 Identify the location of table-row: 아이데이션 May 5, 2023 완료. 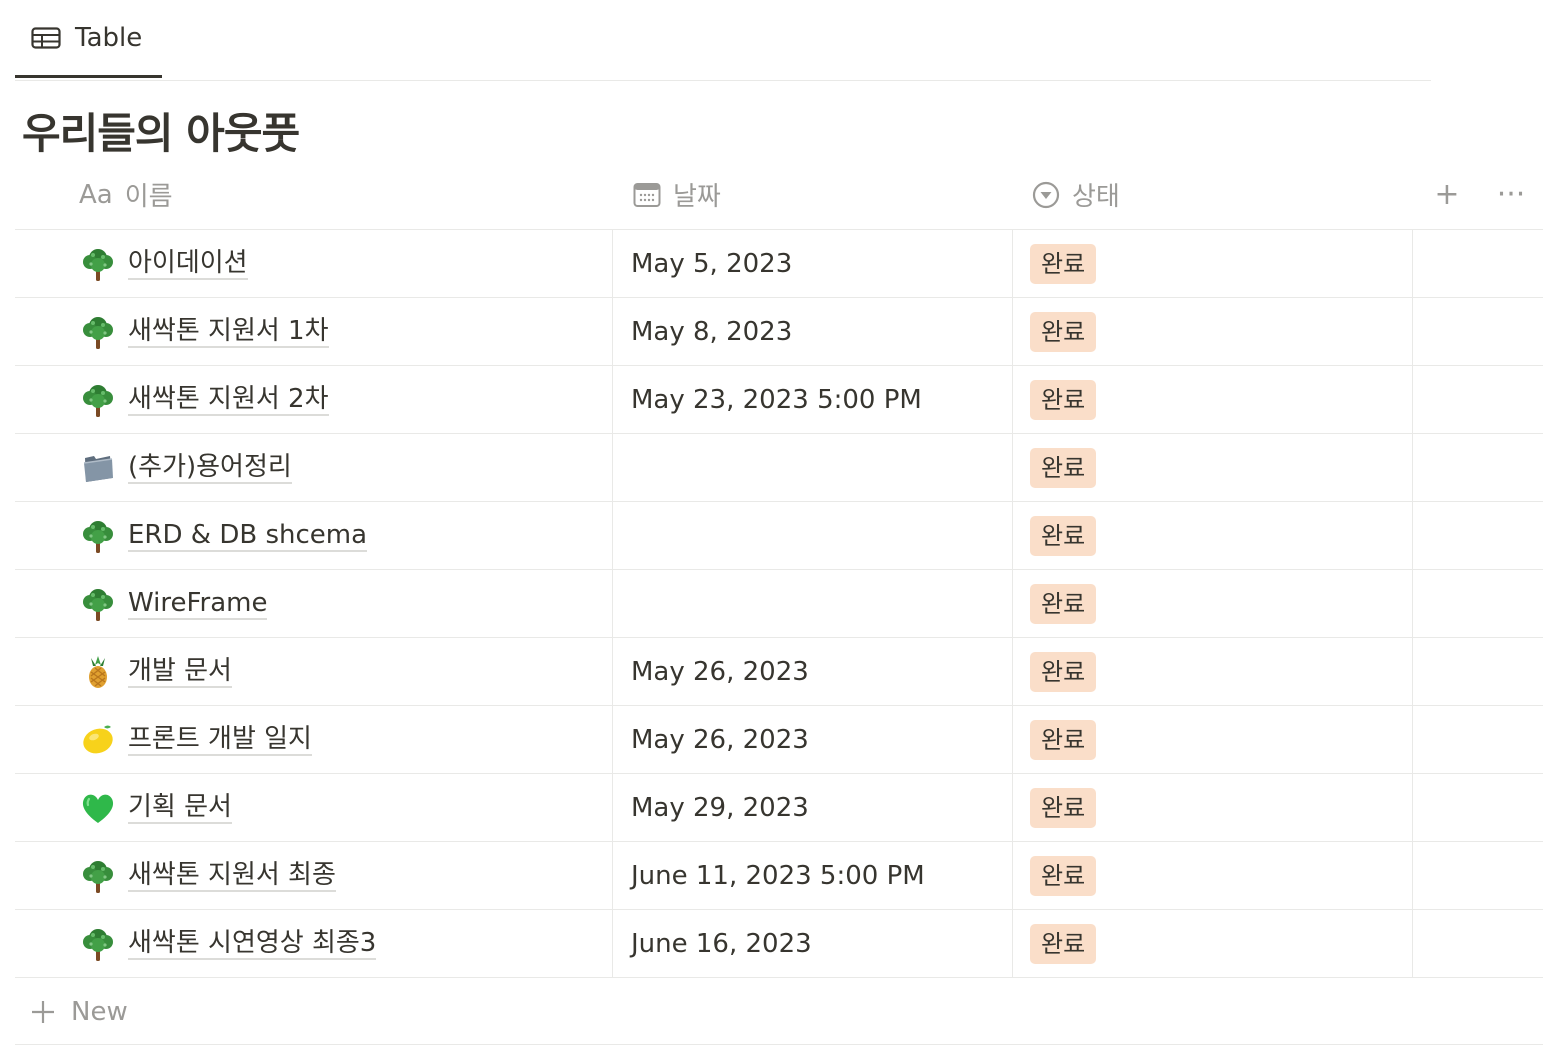
(779, 264).